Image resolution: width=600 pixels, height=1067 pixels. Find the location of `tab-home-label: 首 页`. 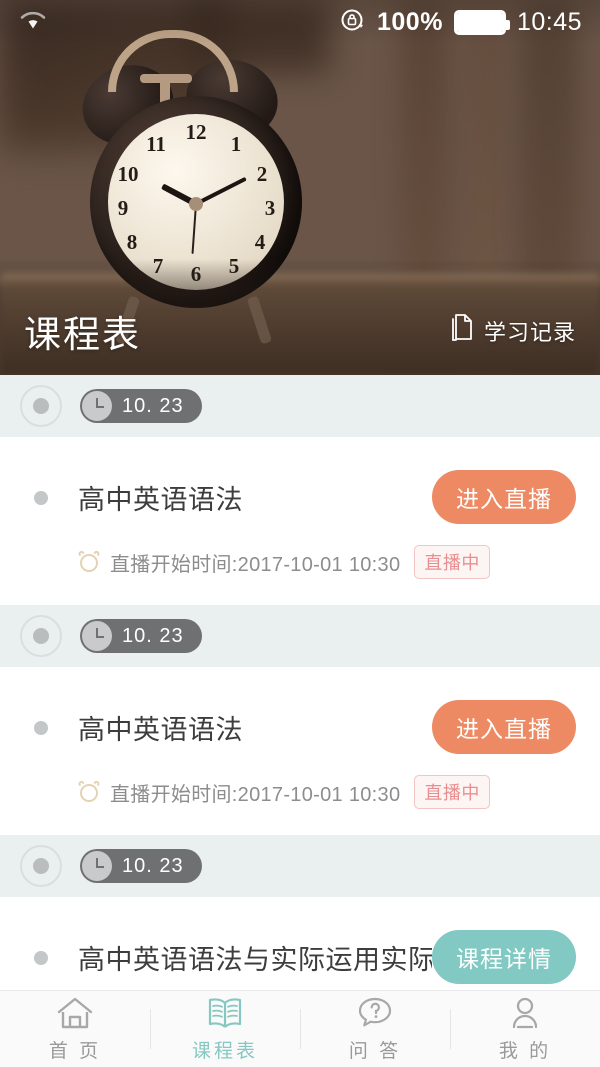

tab-home-label: 首 页 is located at coordinates (75, 1051).